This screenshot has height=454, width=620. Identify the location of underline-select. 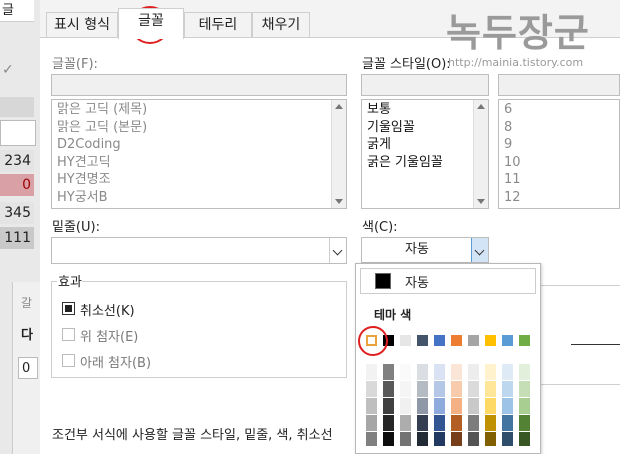
(199, 250).